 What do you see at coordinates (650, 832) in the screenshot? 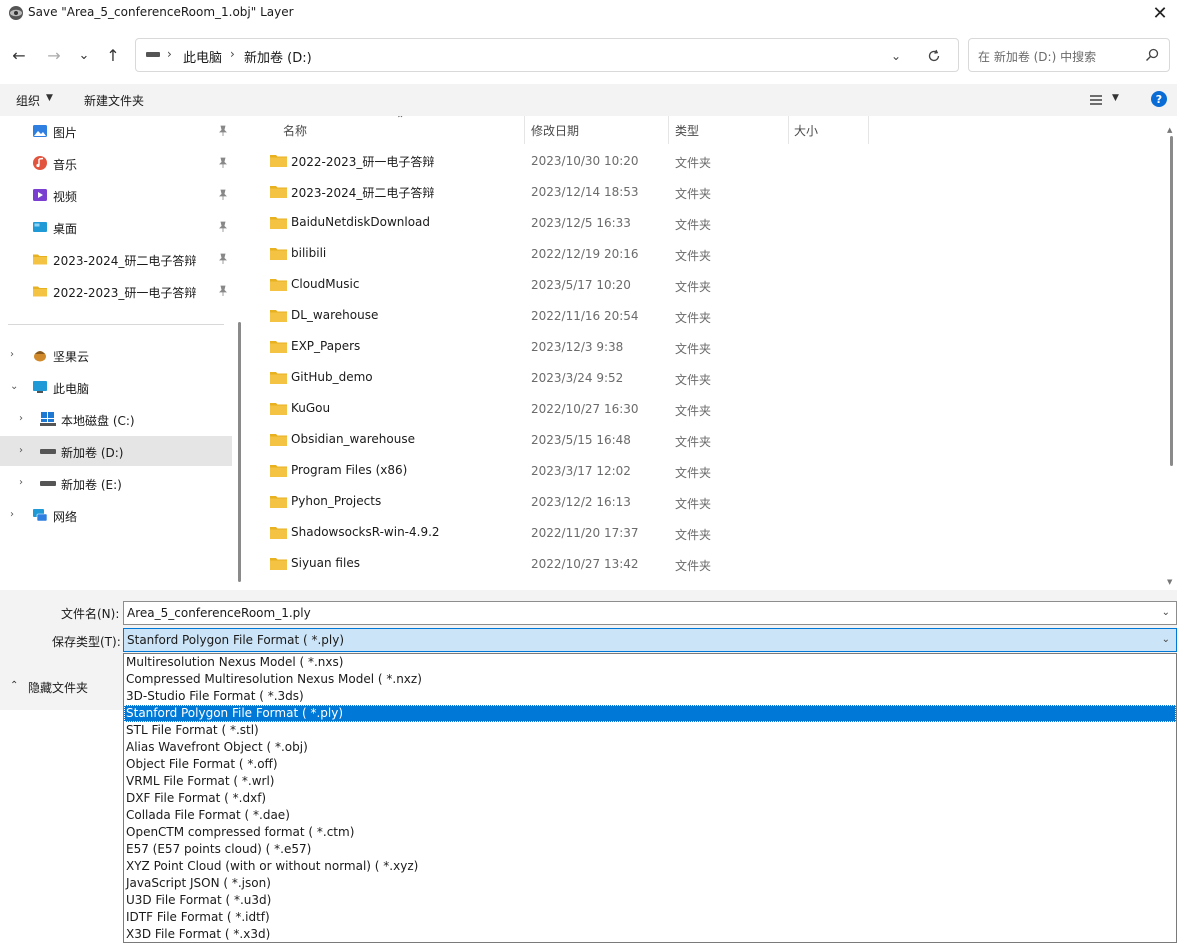
I see `savetype-option: OpenCTM compressed format ( *.ctm)` at bounding box center [650, 832].